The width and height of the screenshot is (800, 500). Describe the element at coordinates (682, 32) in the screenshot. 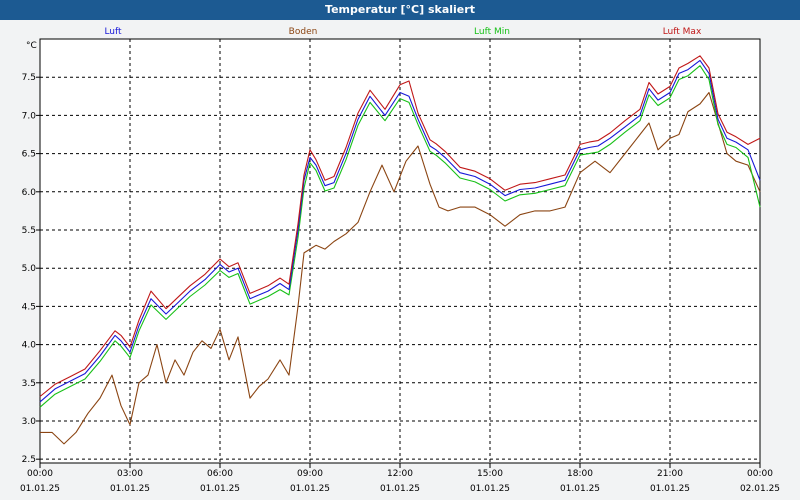

I see `legend-luft-max: Luft Max` at that location.